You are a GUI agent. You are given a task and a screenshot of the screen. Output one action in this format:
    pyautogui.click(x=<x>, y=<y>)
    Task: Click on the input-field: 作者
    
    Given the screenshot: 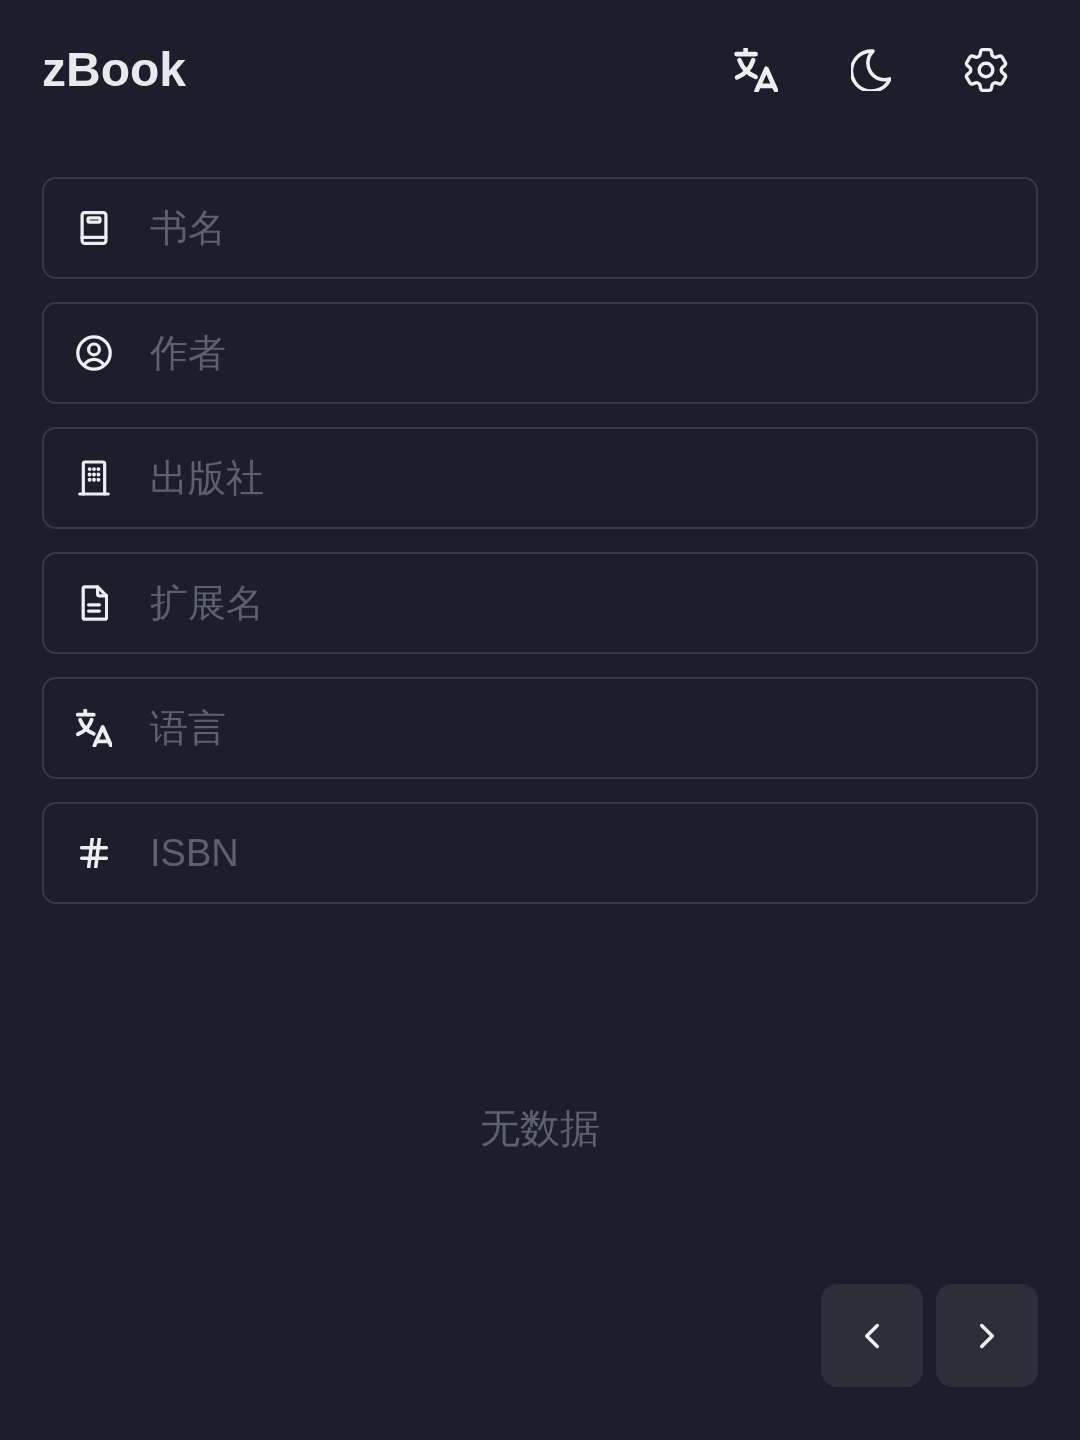 What is the action you would take?
    pyautogui.click(x=540, y=353)
    